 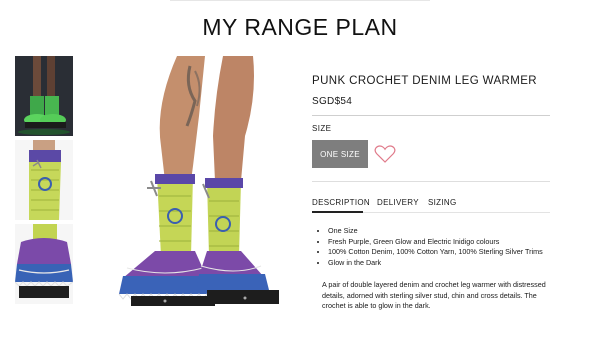 What do you see at coordinates (337, 212) in the screenshot?
I see `active-tab-indicator` at bounding box center [337, 212].